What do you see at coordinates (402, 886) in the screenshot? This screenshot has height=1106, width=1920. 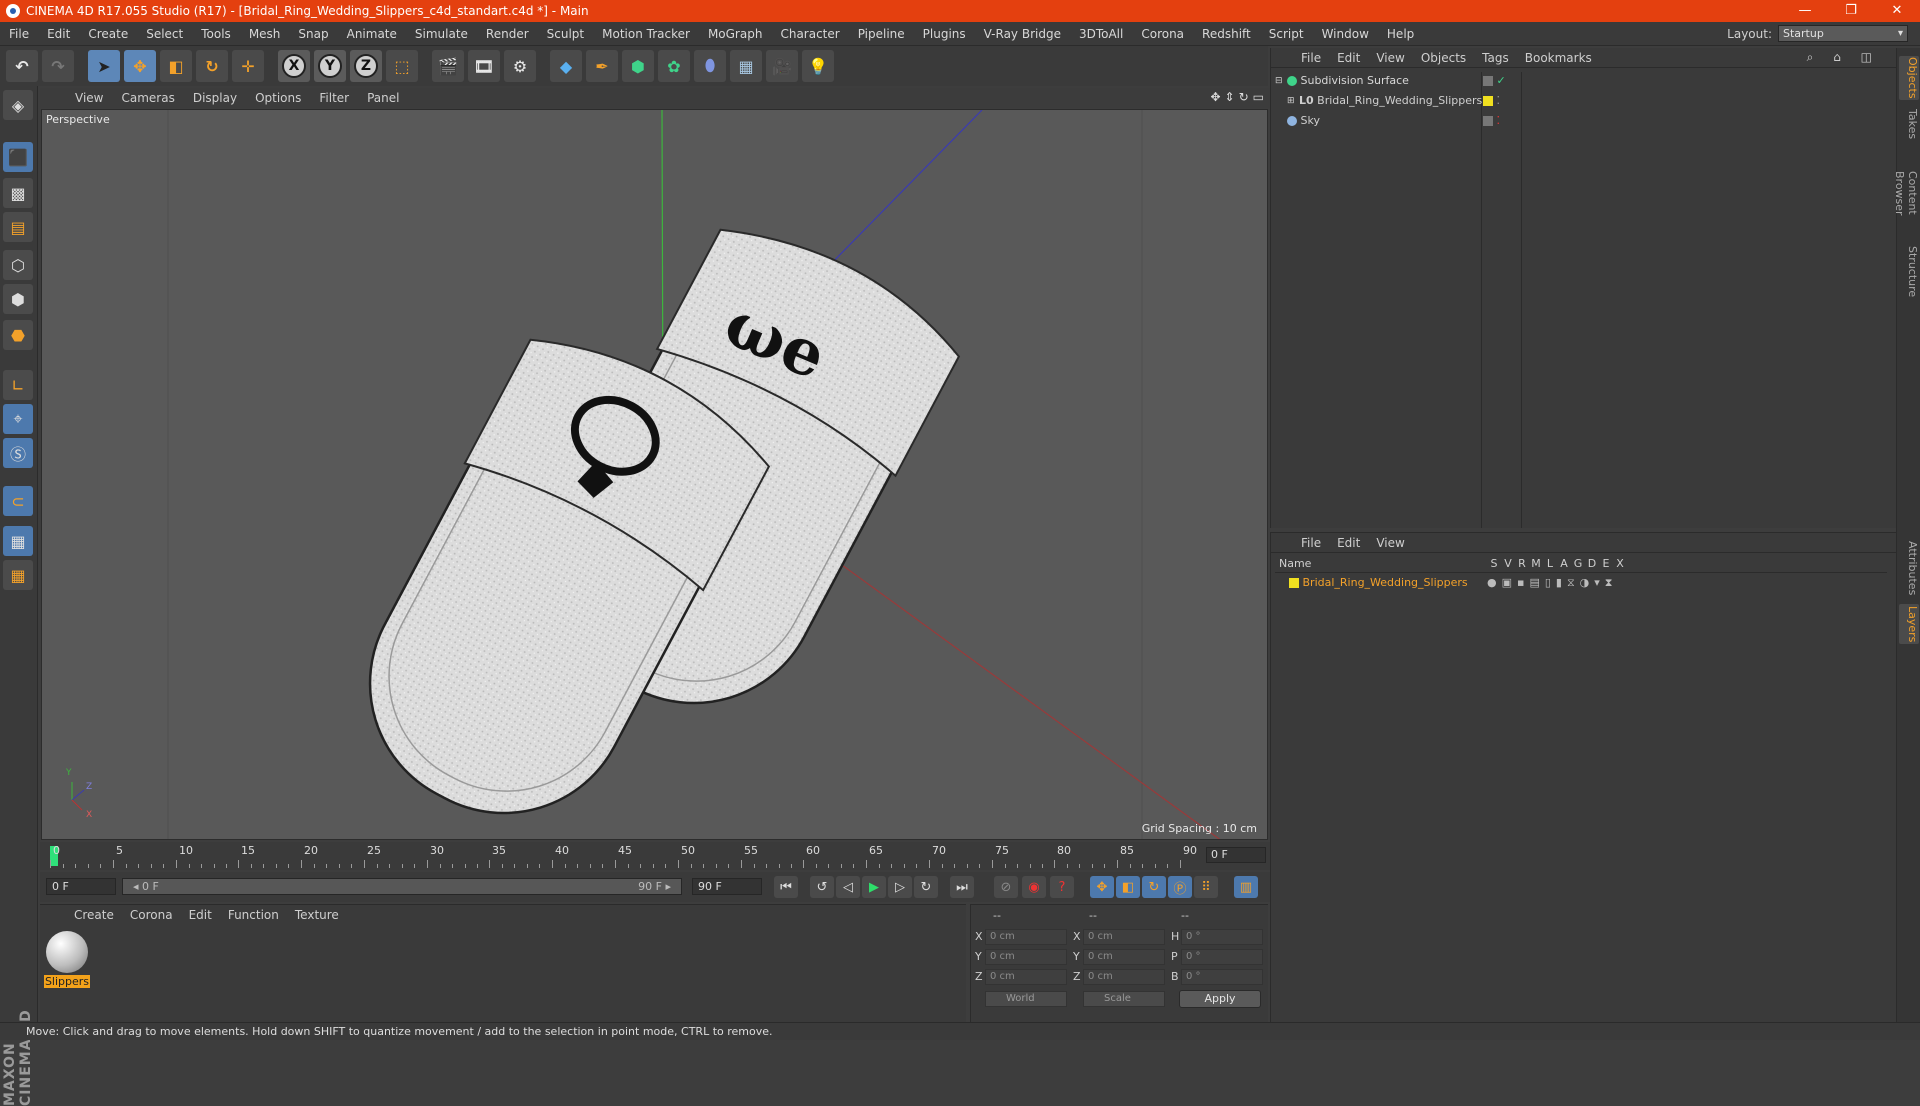 I see `preview-range-slider: ◂ 0 F 90 F ▸` at bounding box center [402, 886].